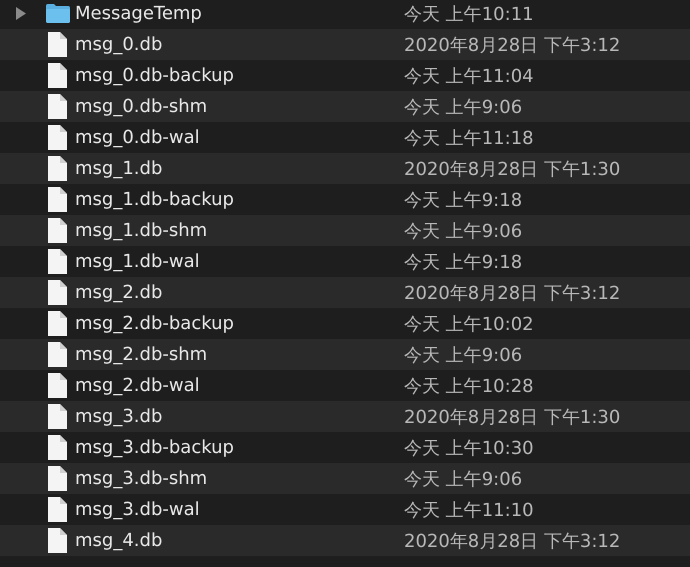 The image size is (690, 567). Describe the element at coordinates (239, 168) in the screenshot. I see `file-name: msg_1.db` at that location.